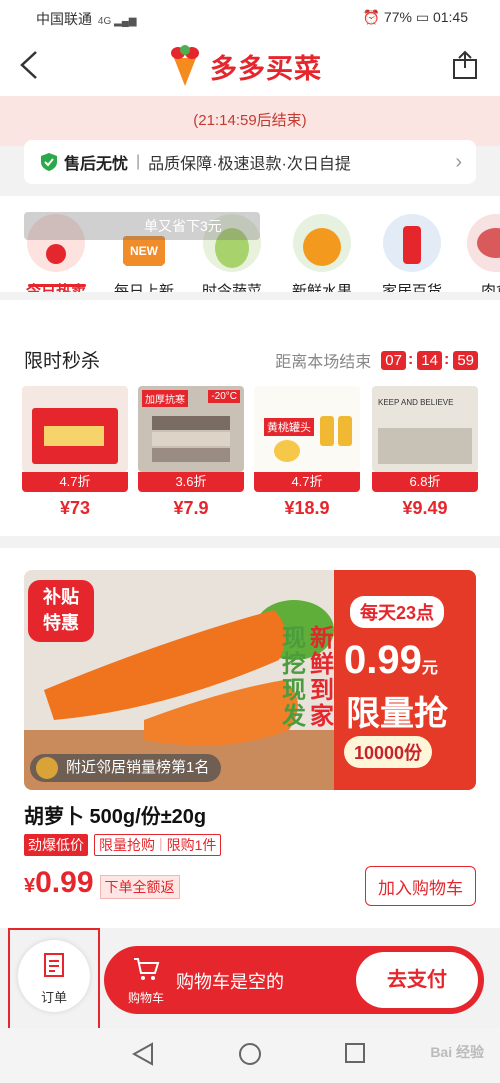 This screenshot has height=1083, width=500. Describe the element at coordinates (294, 980) in the screenshot. I see `cart-bar: 购物车 购物车是空的 去支付` at that location.